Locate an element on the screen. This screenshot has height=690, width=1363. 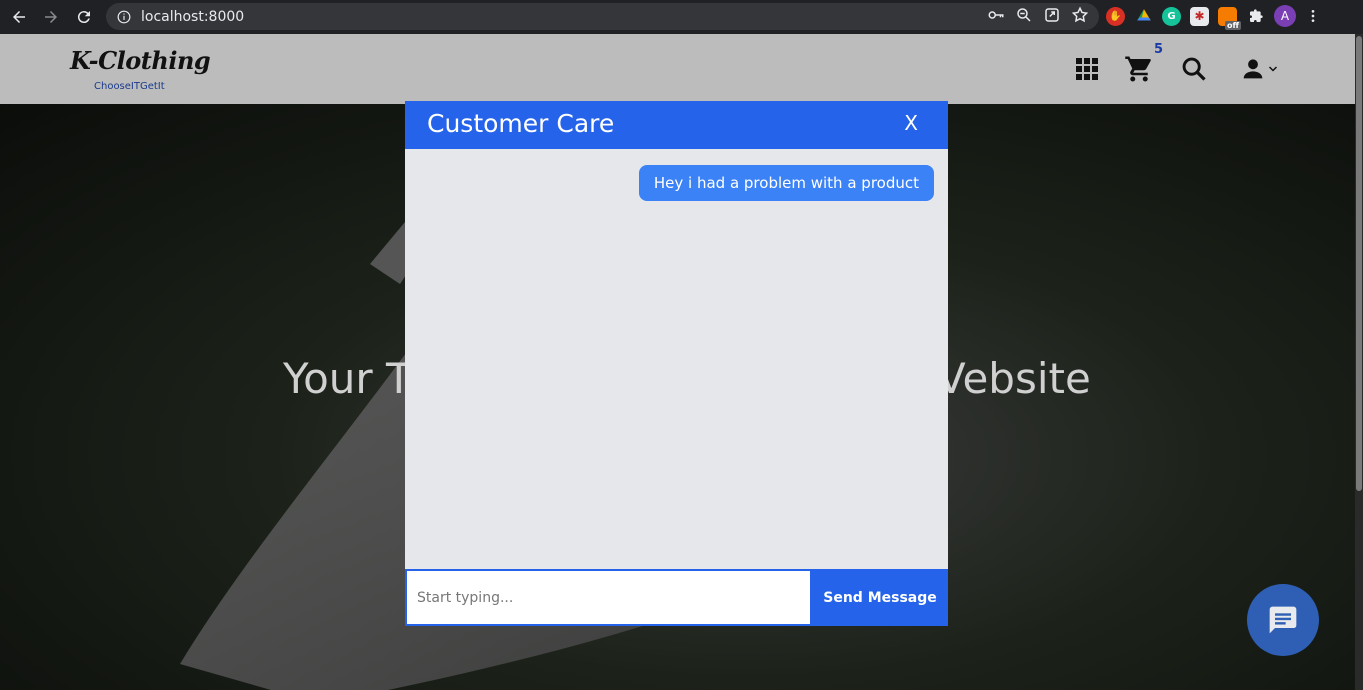
arrow-right-icon is located at coordinates (51, 17).